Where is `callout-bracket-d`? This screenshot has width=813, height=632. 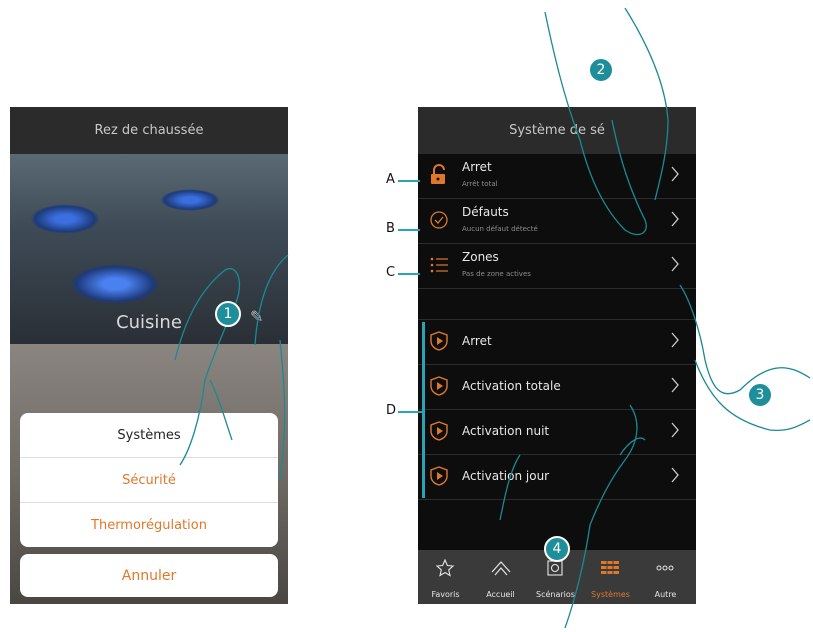 callout-bracket-d is located at coordinates (423, 410).